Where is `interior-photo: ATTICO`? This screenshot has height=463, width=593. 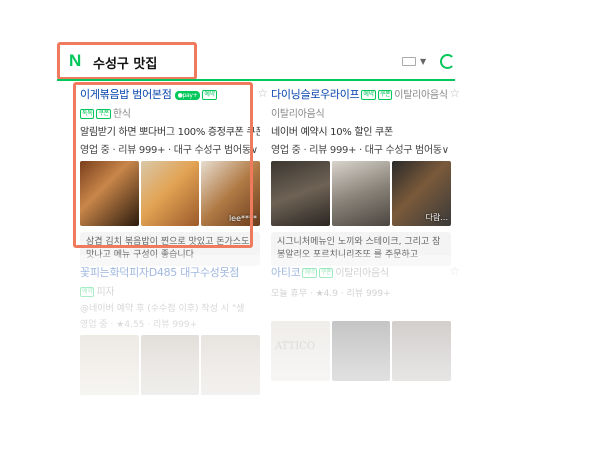 interior-photo: ATTICO is located at coordinates (300, 351).